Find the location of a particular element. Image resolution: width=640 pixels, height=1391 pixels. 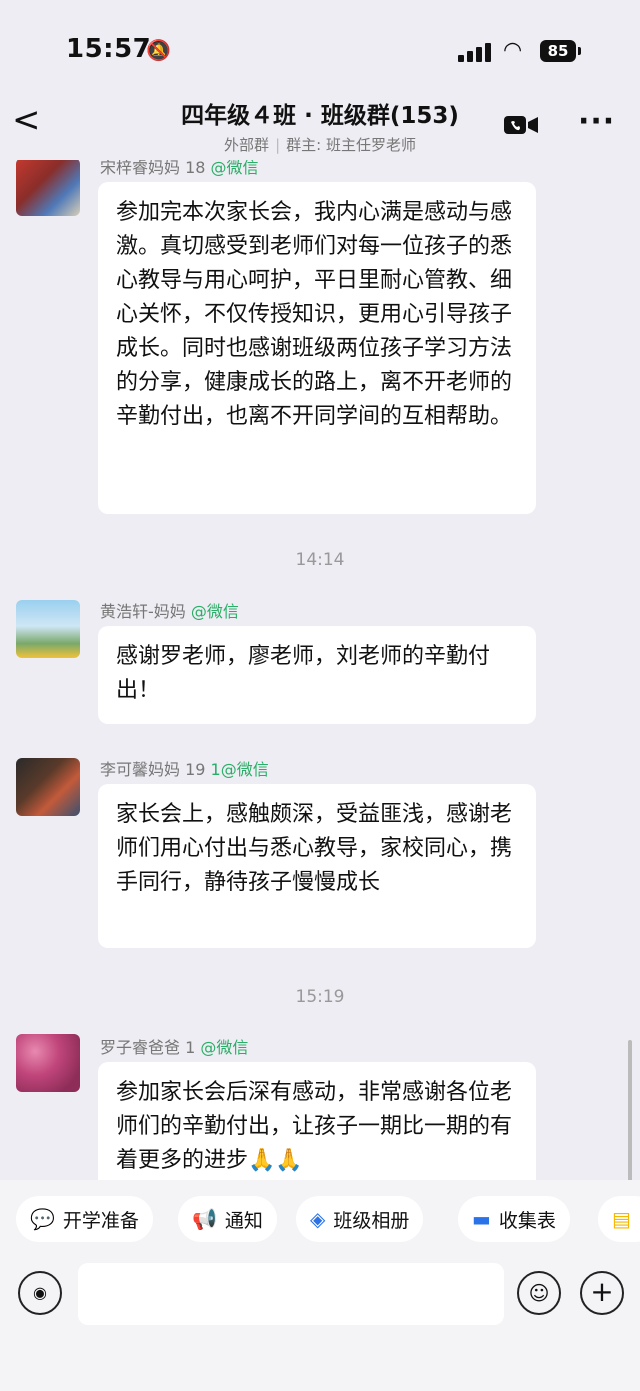

chip-label: 开学准备 is located at coordinates (100, 1220).